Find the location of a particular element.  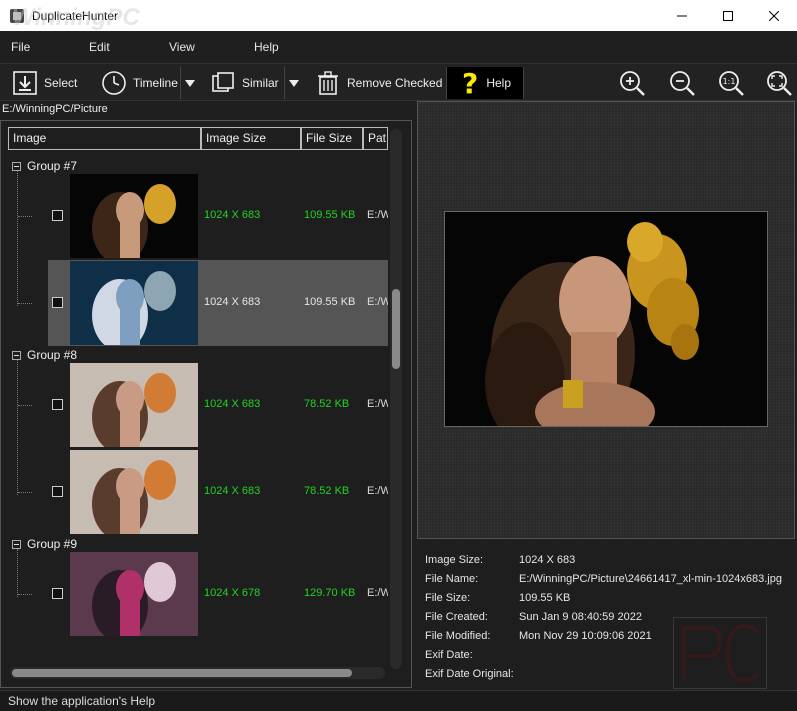

select-button: Select is located at coordinates (44, 83).